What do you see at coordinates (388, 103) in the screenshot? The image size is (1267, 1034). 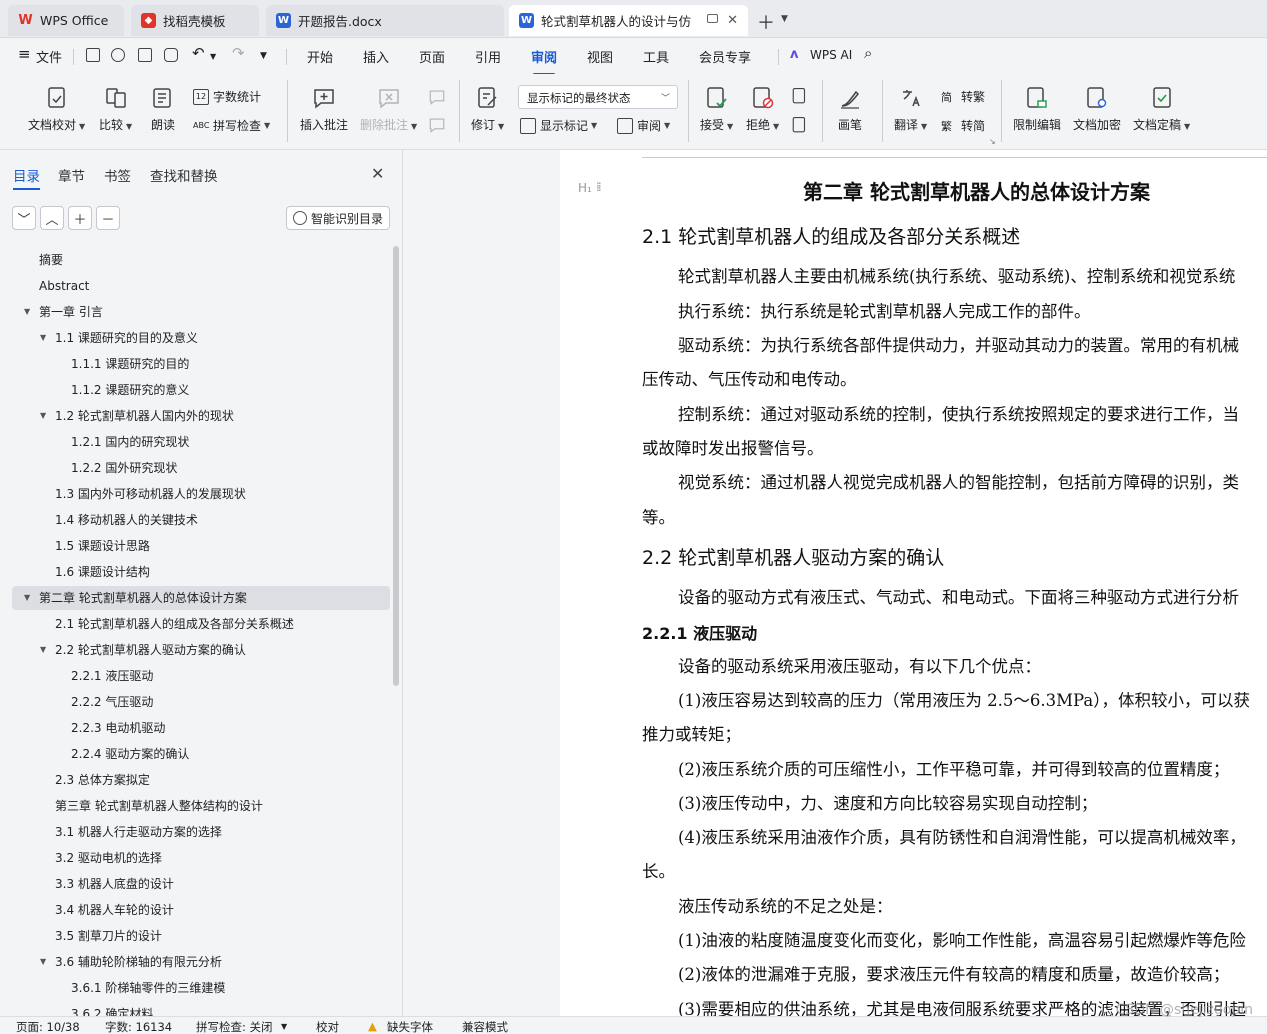 I see `delete-comment-button: 删除批注 ▼` at bounding box center [388, 103].